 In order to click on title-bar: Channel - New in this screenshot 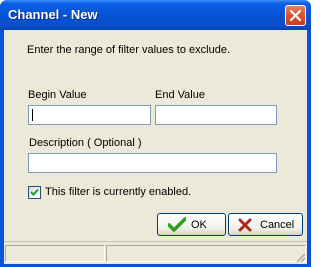, I will do `click(155, 15)`.